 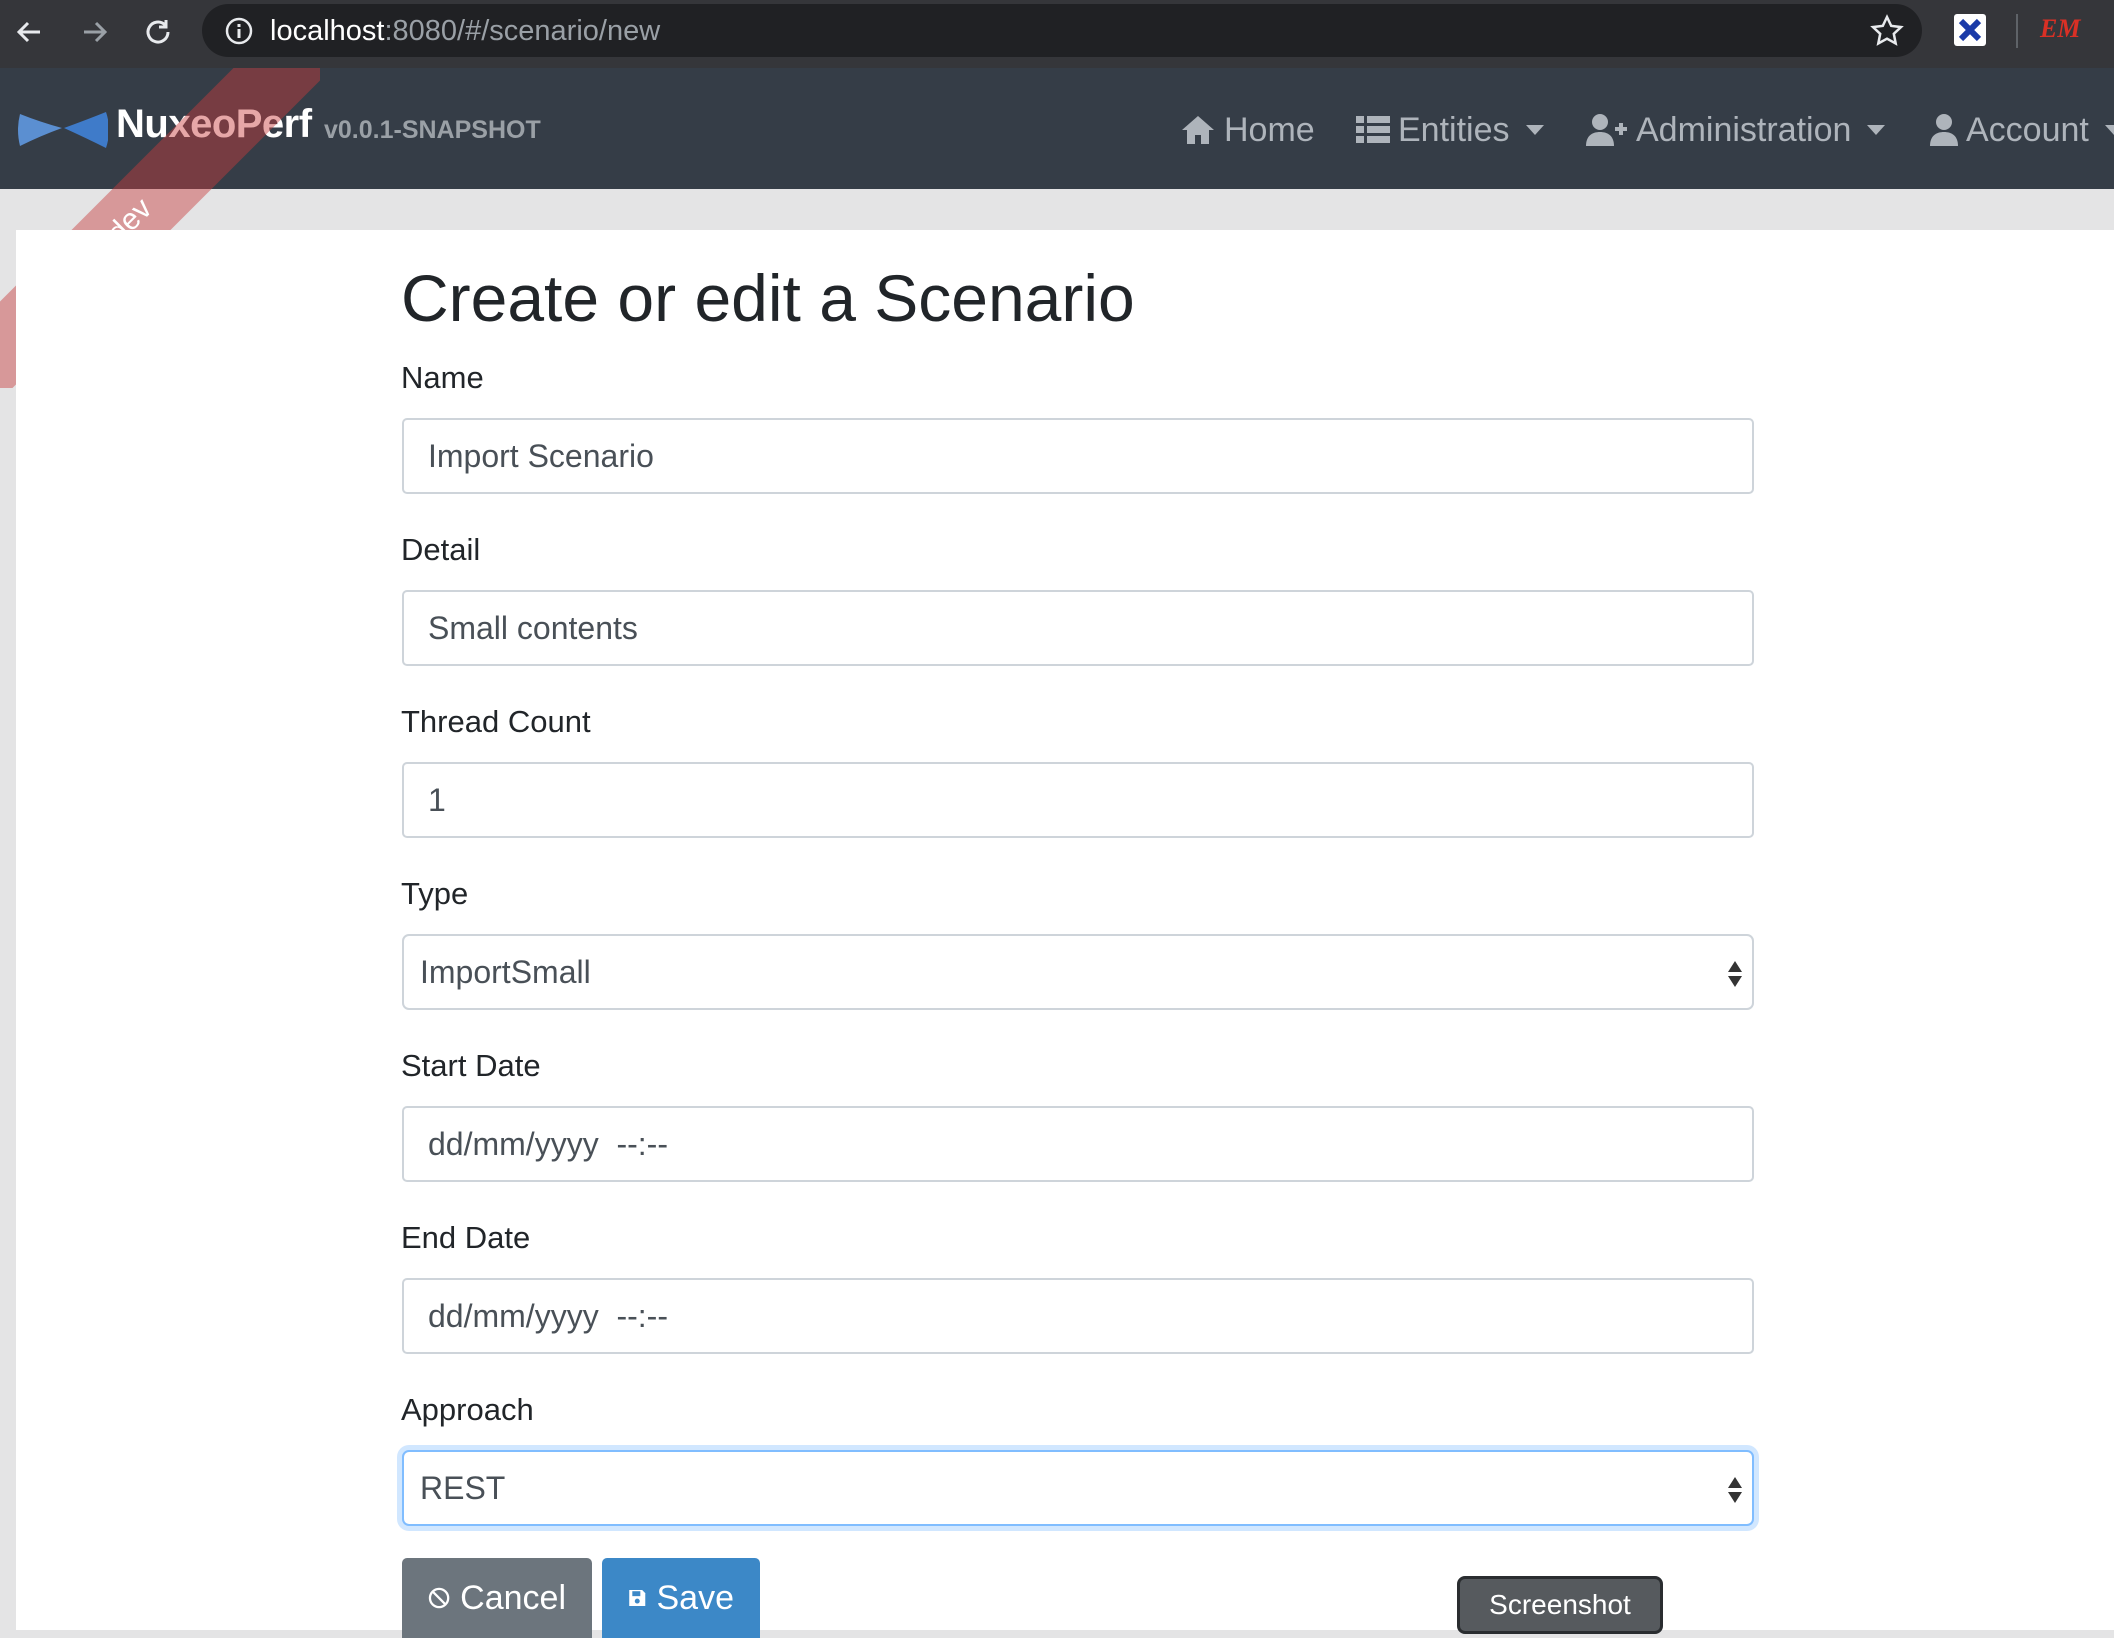 I want to click on approach-select: REST, so click(x=1078, y=1488).